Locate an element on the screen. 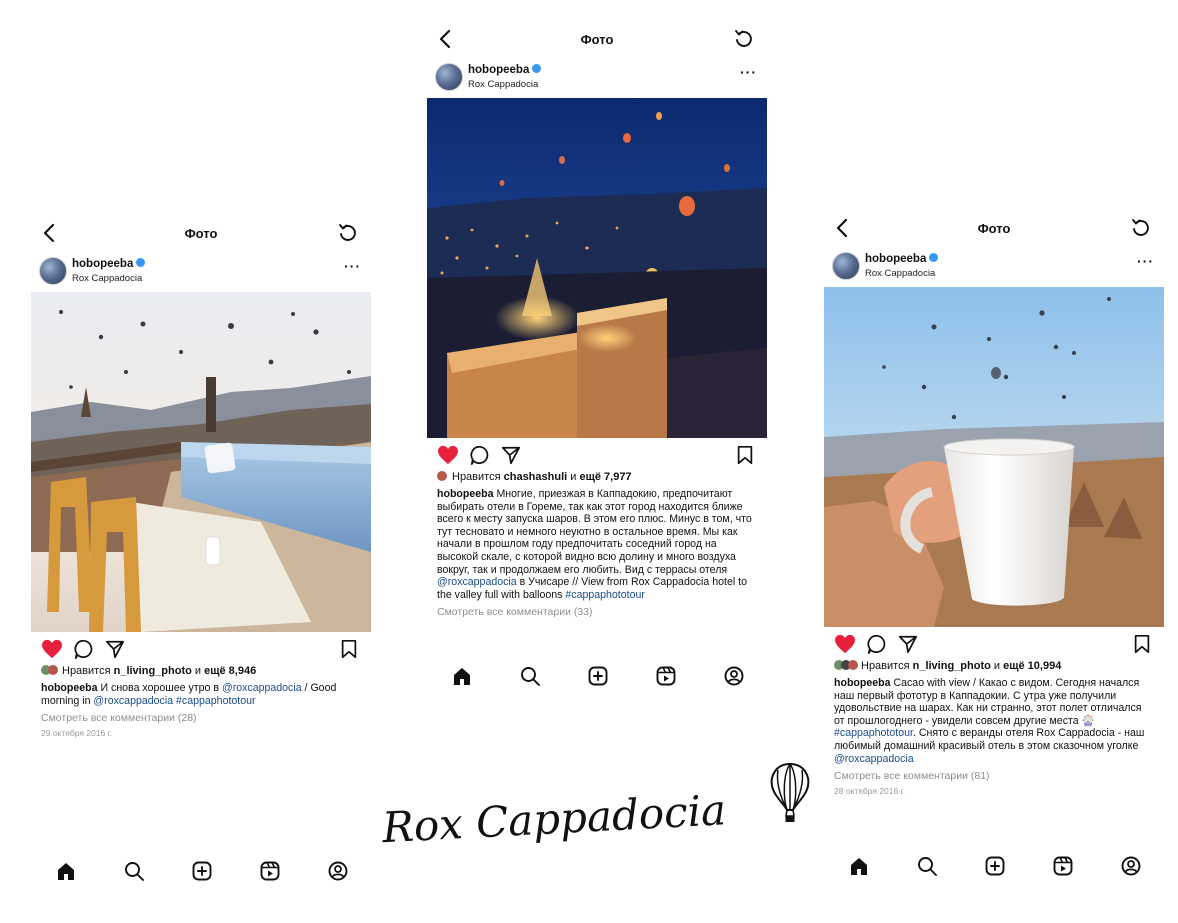  likes-line: Нравится n_living_photo и ещё 10,994 is located at coordinates (994, 666).